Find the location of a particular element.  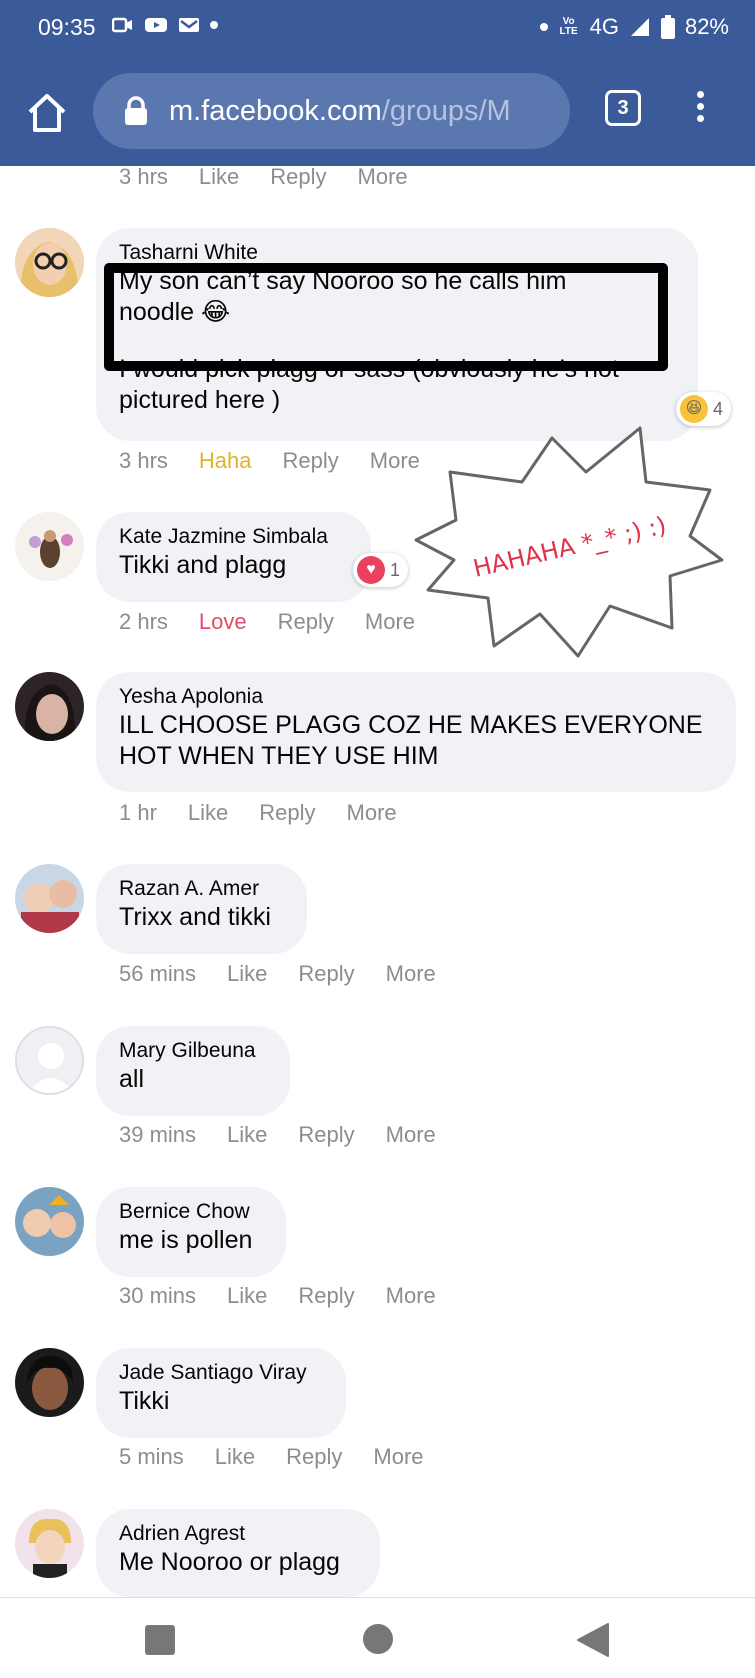

clock: 09:35 is located at coordinates (67, 27).